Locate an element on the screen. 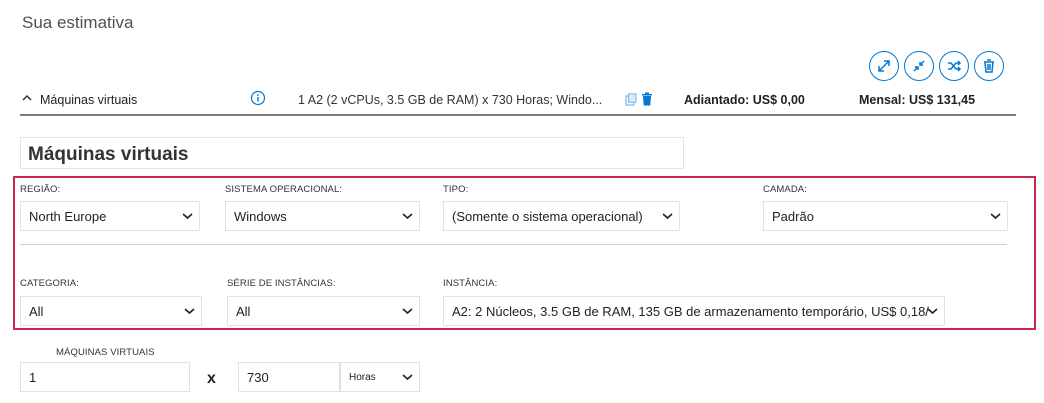  os-label: SISTEMA OPERACIONAL: is located at coordinates (284, 189).